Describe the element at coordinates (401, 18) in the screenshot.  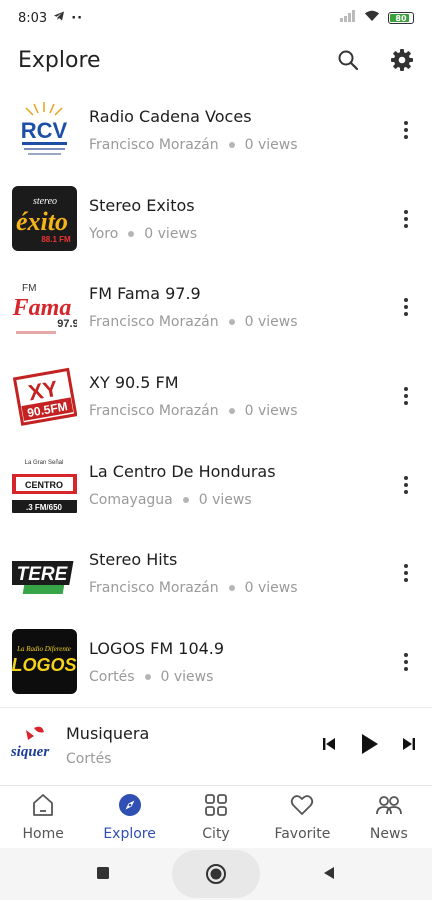
I see `battery-icon: 80` at that location.